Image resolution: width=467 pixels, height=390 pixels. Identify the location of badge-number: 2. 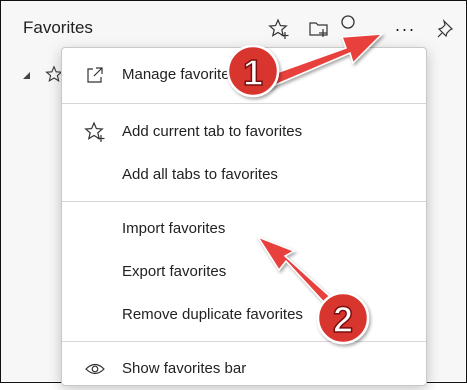
(343, 319).